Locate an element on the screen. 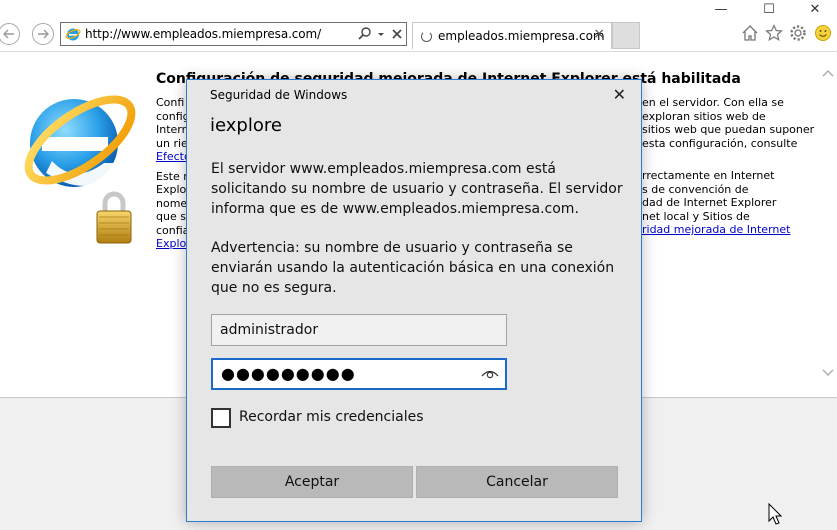  forward-button is located at coordinates (43, 34).